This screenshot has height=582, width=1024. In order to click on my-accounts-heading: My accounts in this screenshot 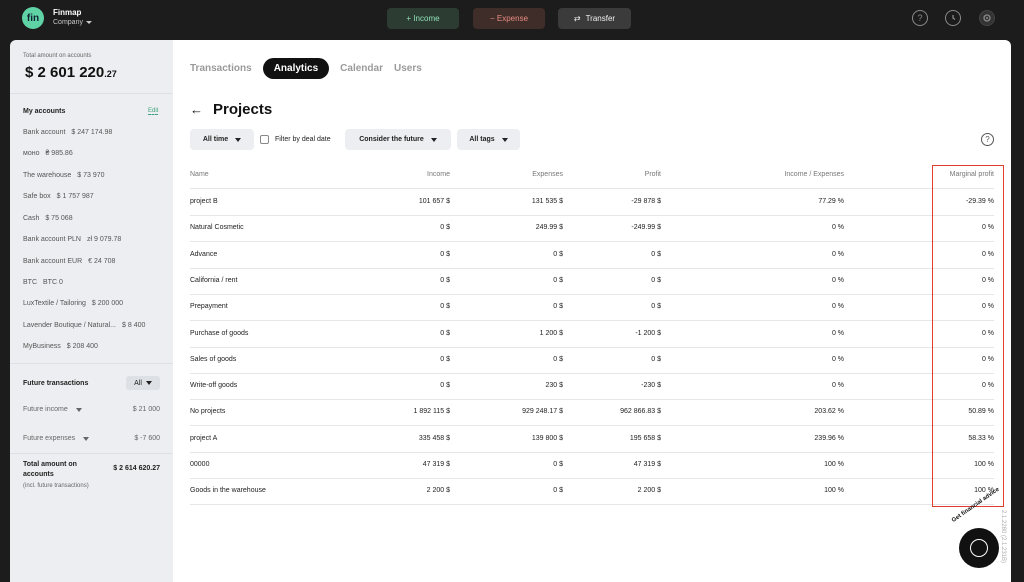, I will do `click(44, 111)`.